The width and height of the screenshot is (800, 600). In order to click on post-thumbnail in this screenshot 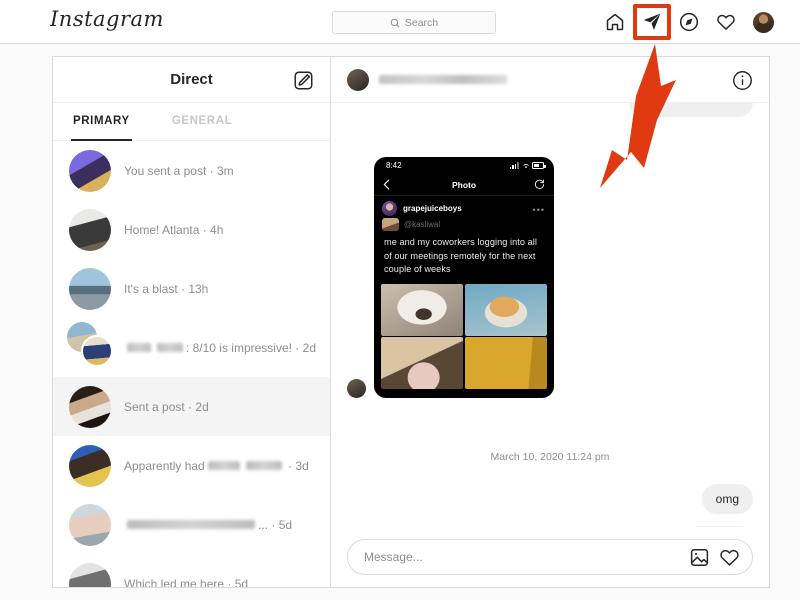, I will do `click(390, 224)`.